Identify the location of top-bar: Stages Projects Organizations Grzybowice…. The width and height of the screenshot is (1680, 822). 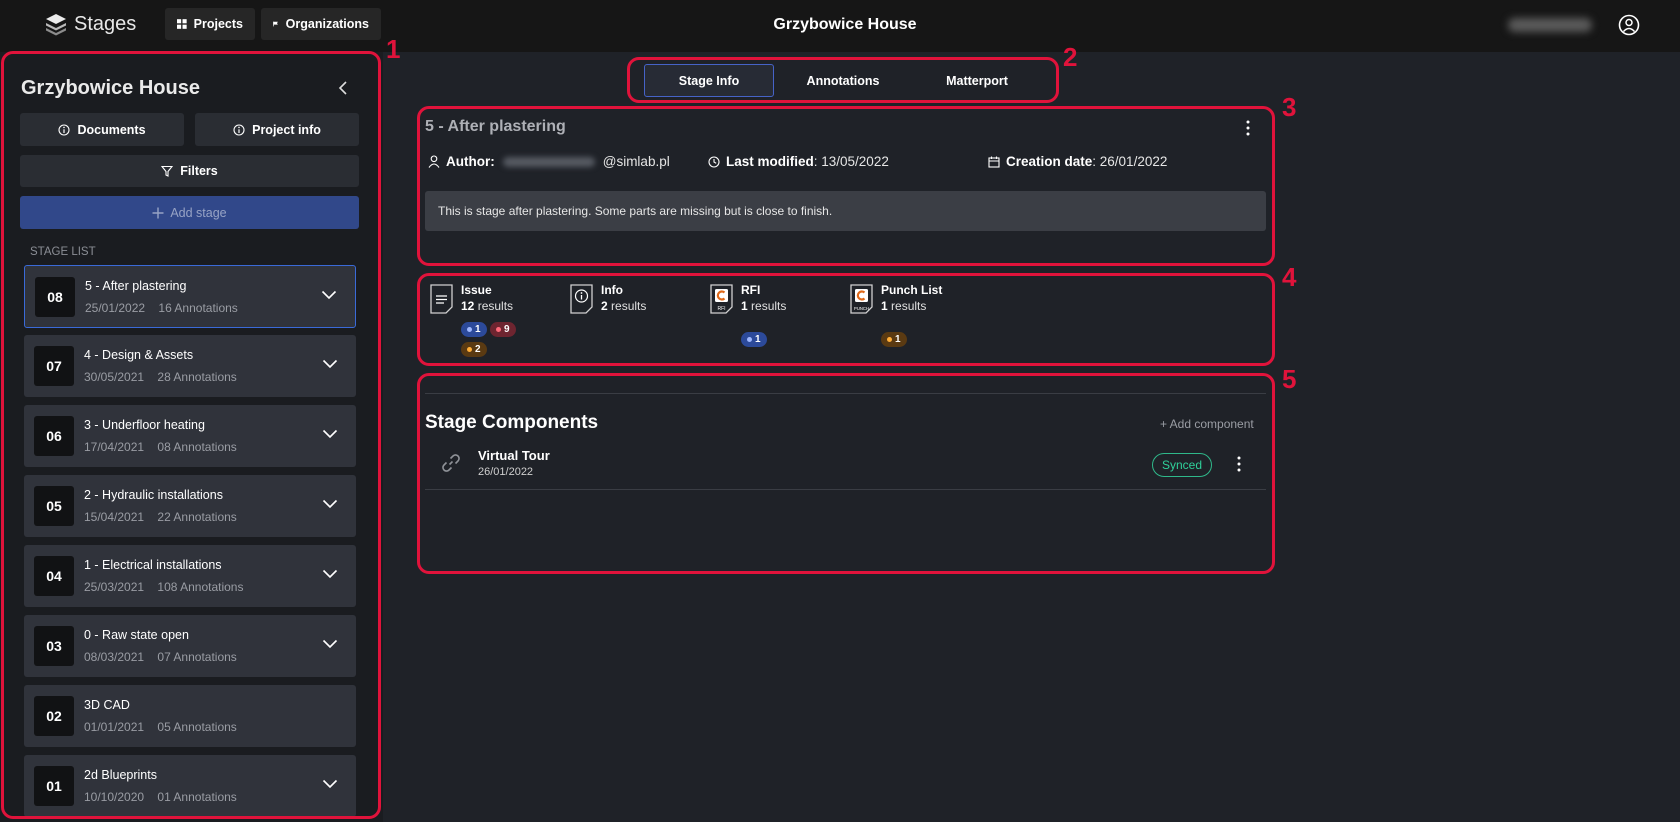
(840, 26).